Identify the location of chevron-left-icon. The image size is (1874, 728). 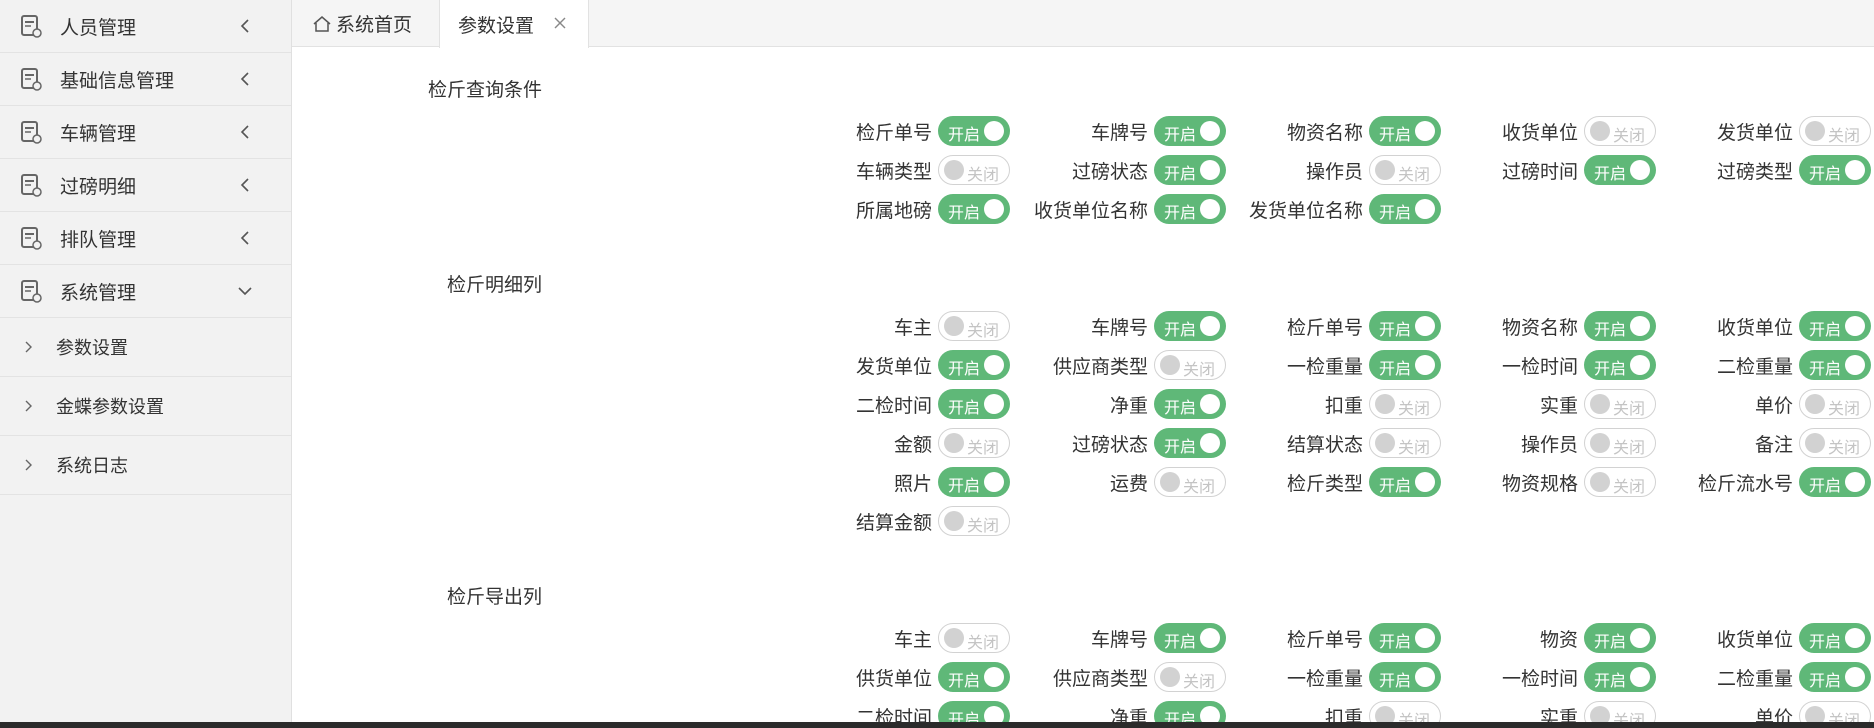
(244, 26).